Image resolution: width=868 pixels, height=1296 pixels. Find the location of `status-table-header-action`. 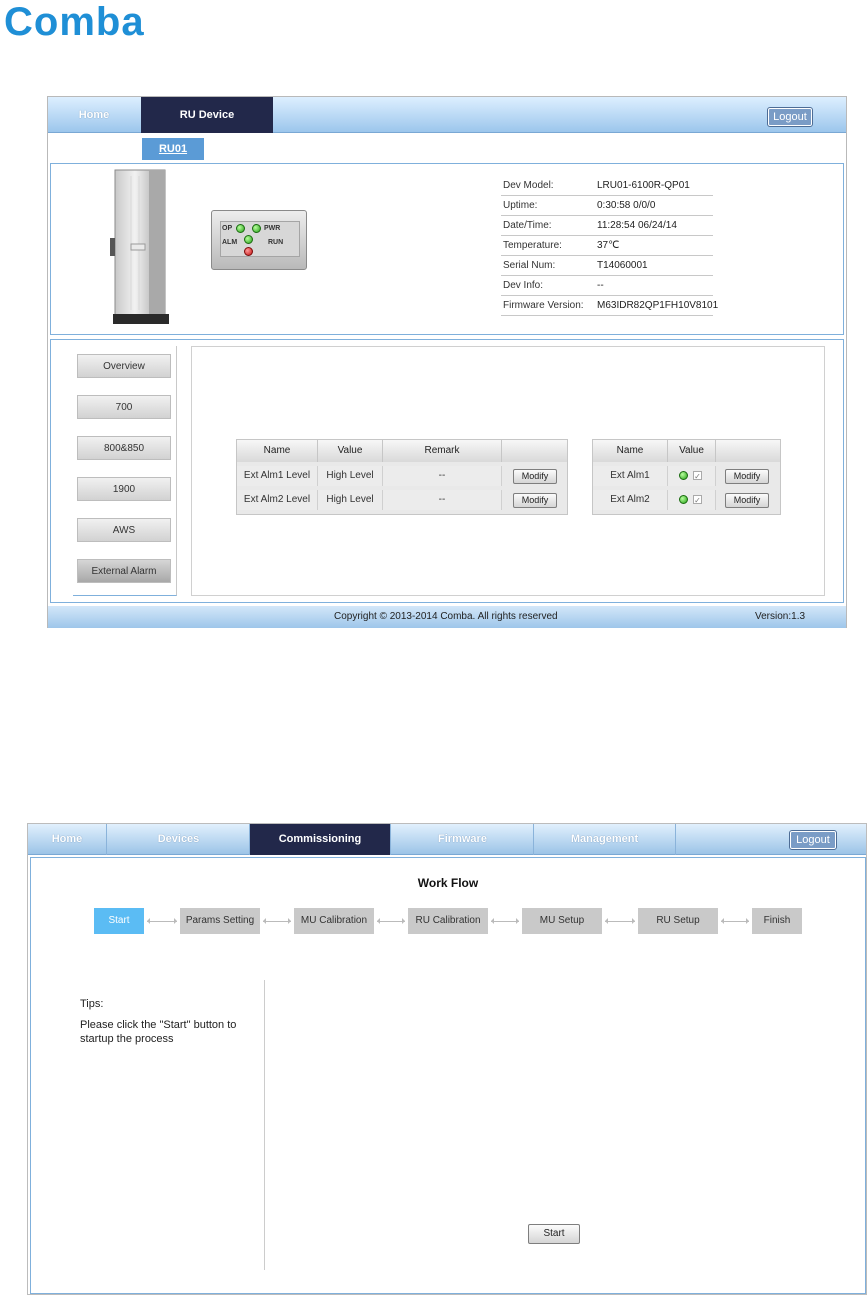

status-table-header-action is located at coordinates (748, 451).